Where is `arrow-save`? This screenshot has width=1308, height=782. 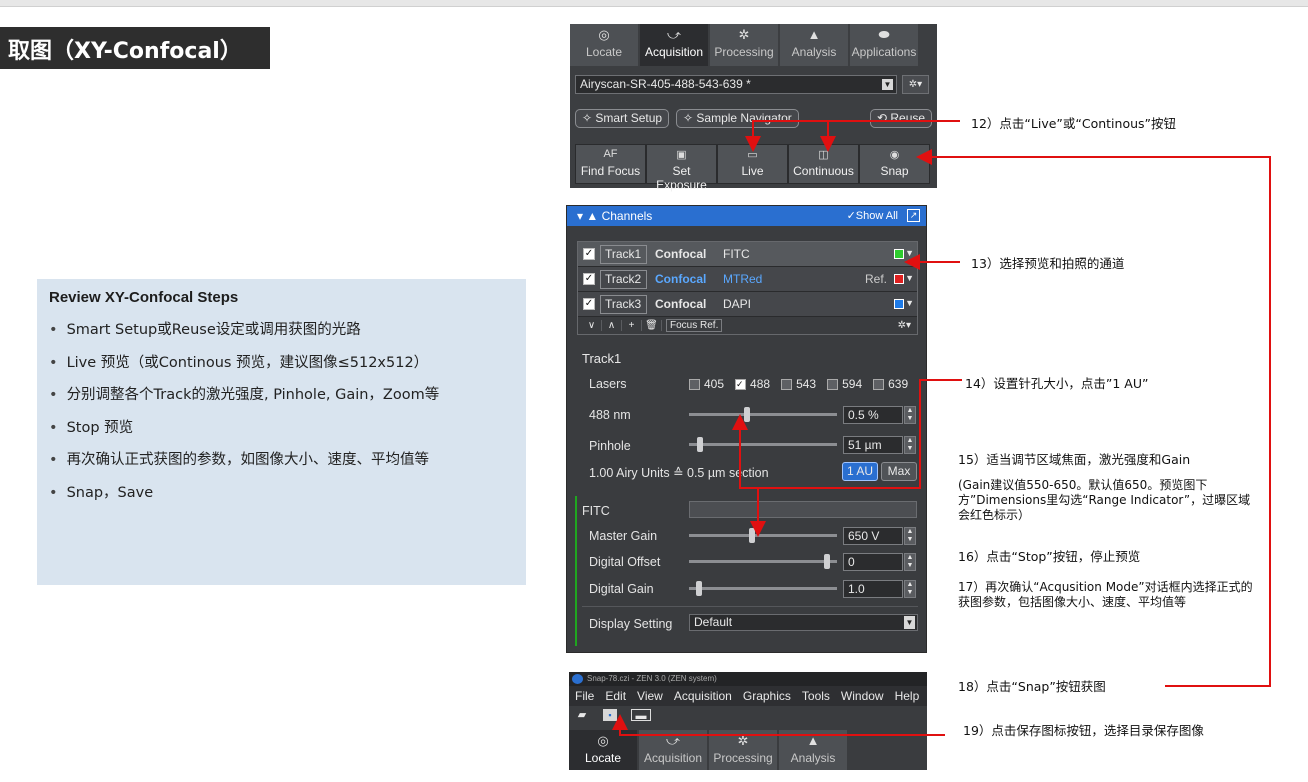 arrow-save is located at coordinates (778, 725).